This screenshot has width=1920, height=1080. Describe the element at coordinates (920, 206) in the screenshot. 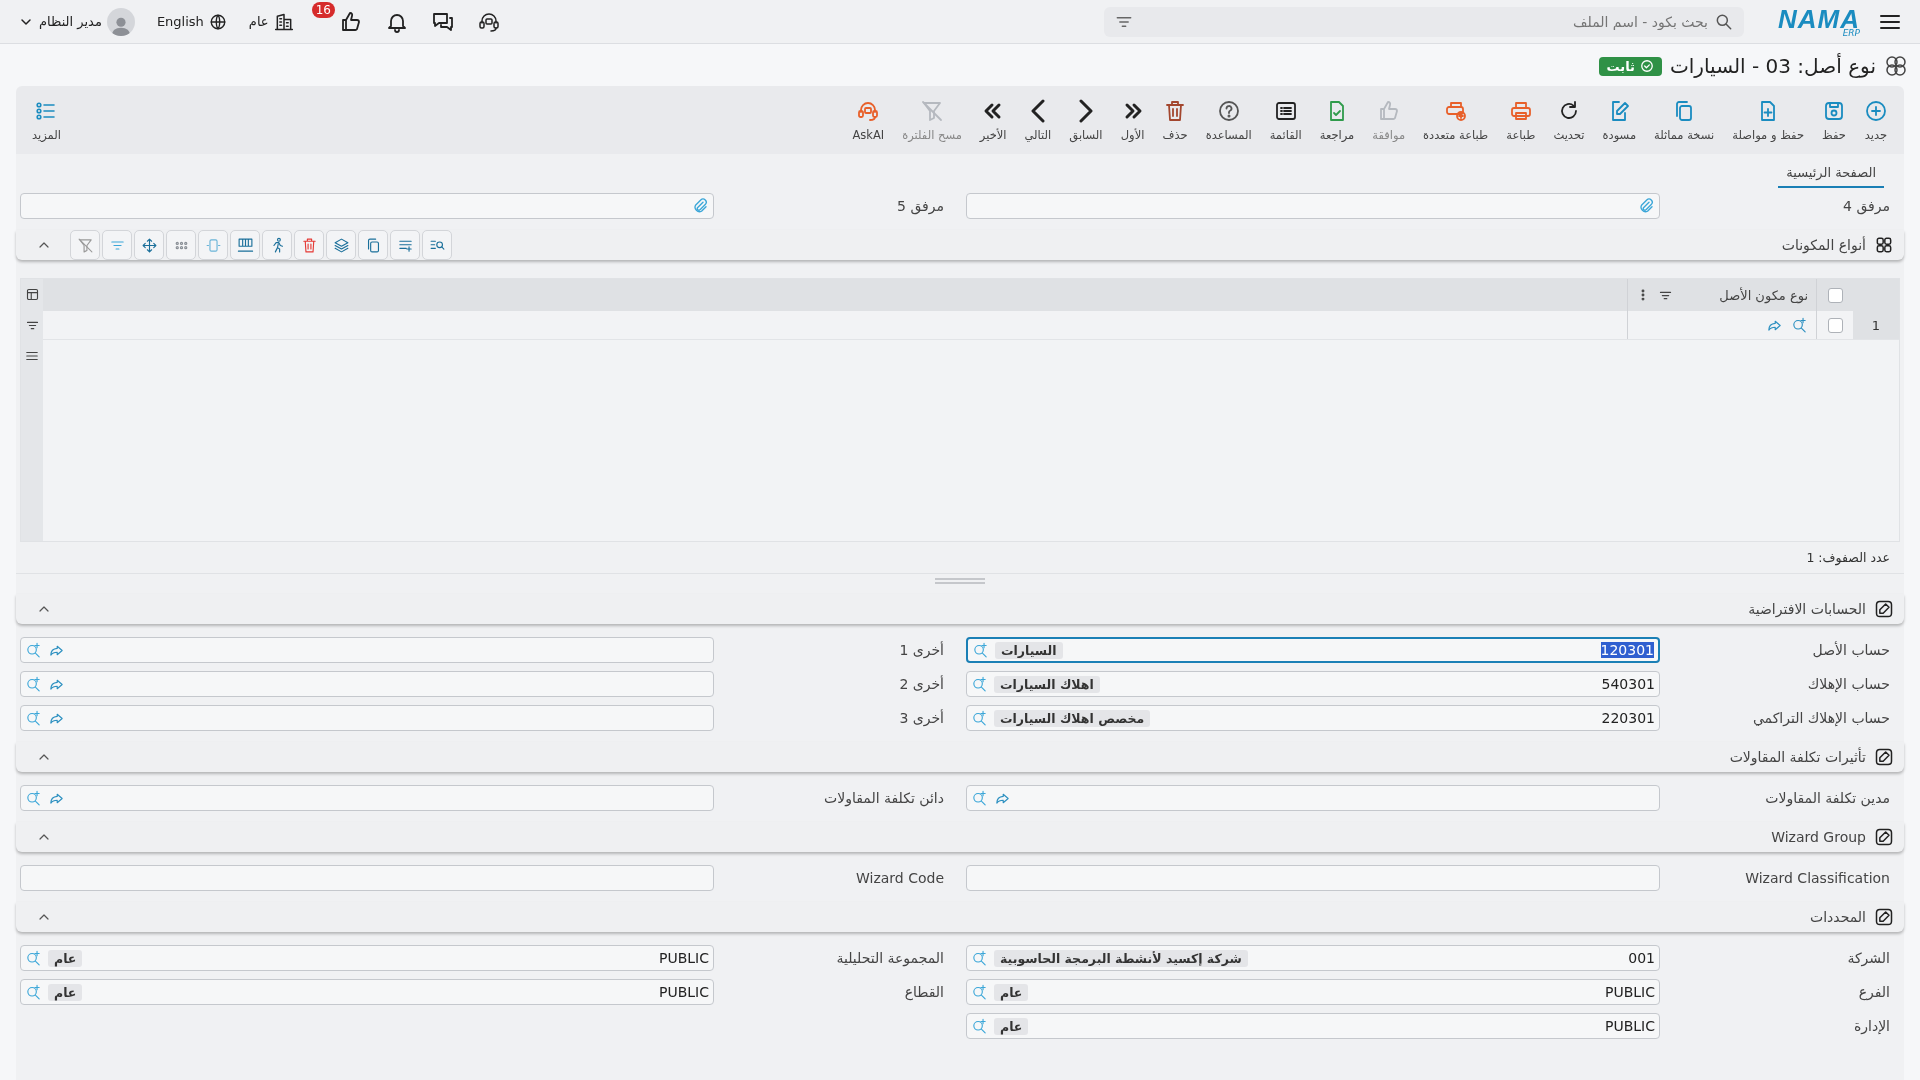

I see `field-label: مرفق 5` at that location.